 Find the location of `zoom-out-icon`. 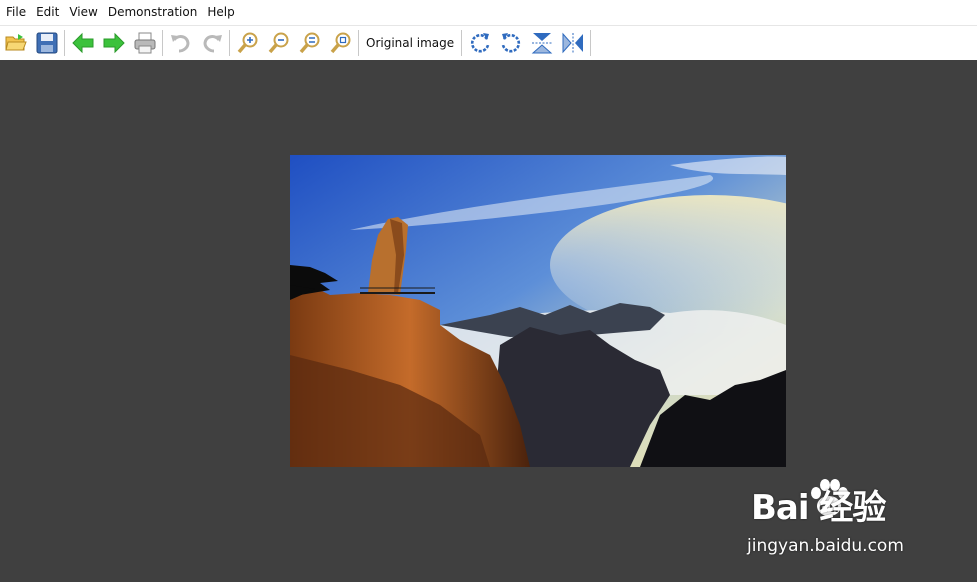

zoom-out-icon is located at coordinates (278, 43).